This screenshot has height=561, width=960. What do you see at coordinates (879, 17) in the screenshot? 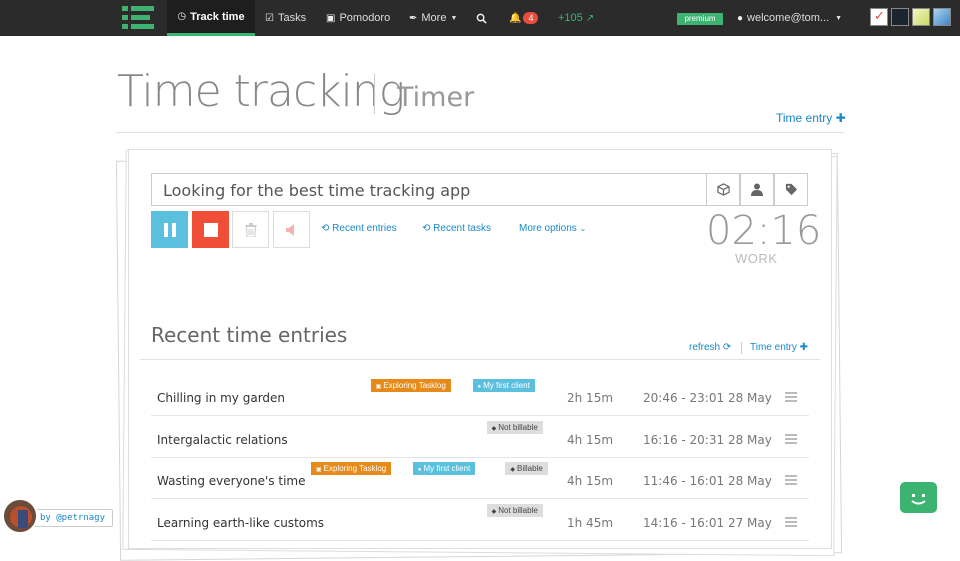
I see `theme-swatch-white: ✓` at bounding box center [879, 17].